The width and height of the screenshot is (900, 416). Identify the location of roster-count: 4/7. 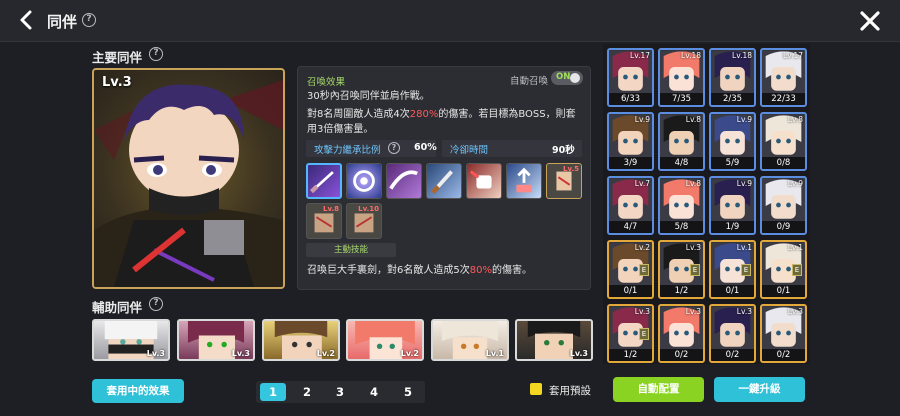
(630, 227).